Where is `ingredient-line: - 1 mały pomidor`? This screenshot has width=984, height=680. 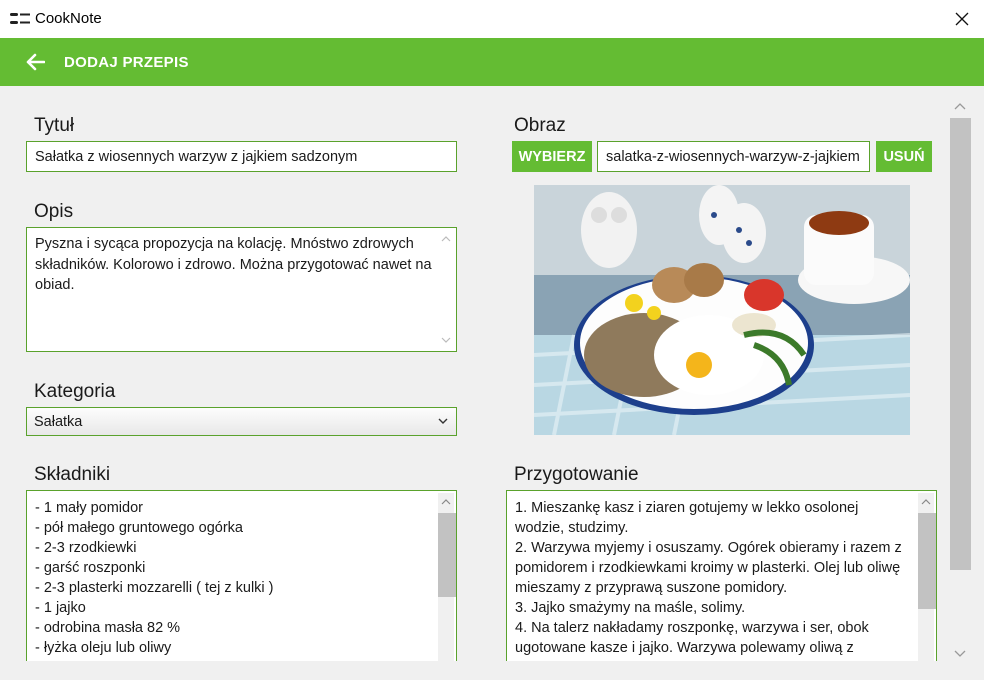 ingredient-line: - 1 mały pomidor is located at coordinates (89, 508).